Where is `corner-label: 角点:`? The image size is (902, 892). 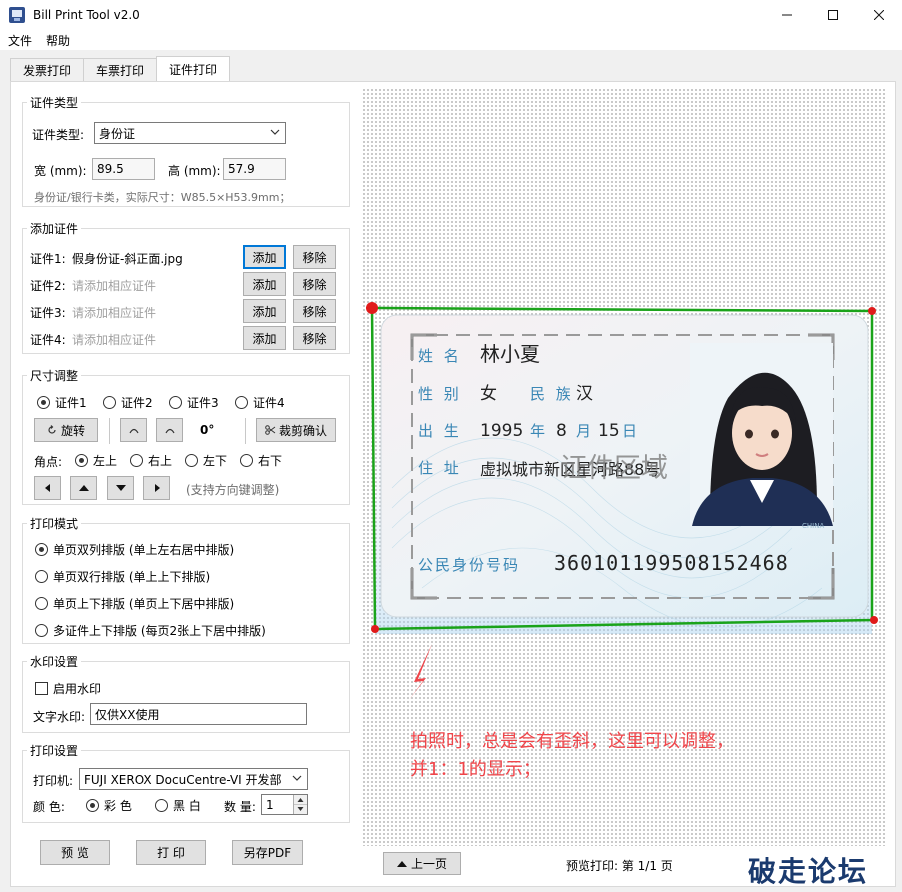
corner-label: 角点: is located at coordinates (48, 462).